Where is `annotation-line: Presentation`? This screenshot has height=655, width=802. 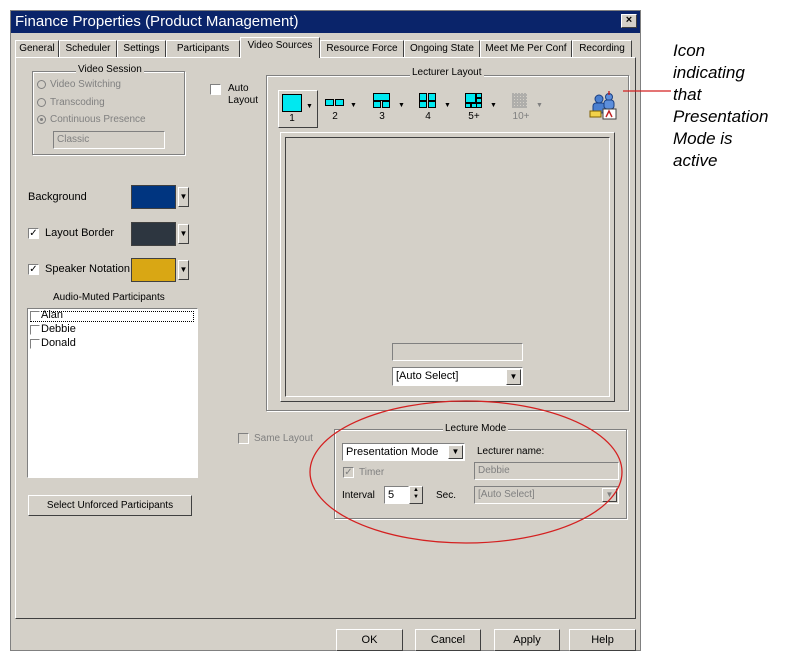 annotation-line: Presentation is located at coordinates (721, 116).